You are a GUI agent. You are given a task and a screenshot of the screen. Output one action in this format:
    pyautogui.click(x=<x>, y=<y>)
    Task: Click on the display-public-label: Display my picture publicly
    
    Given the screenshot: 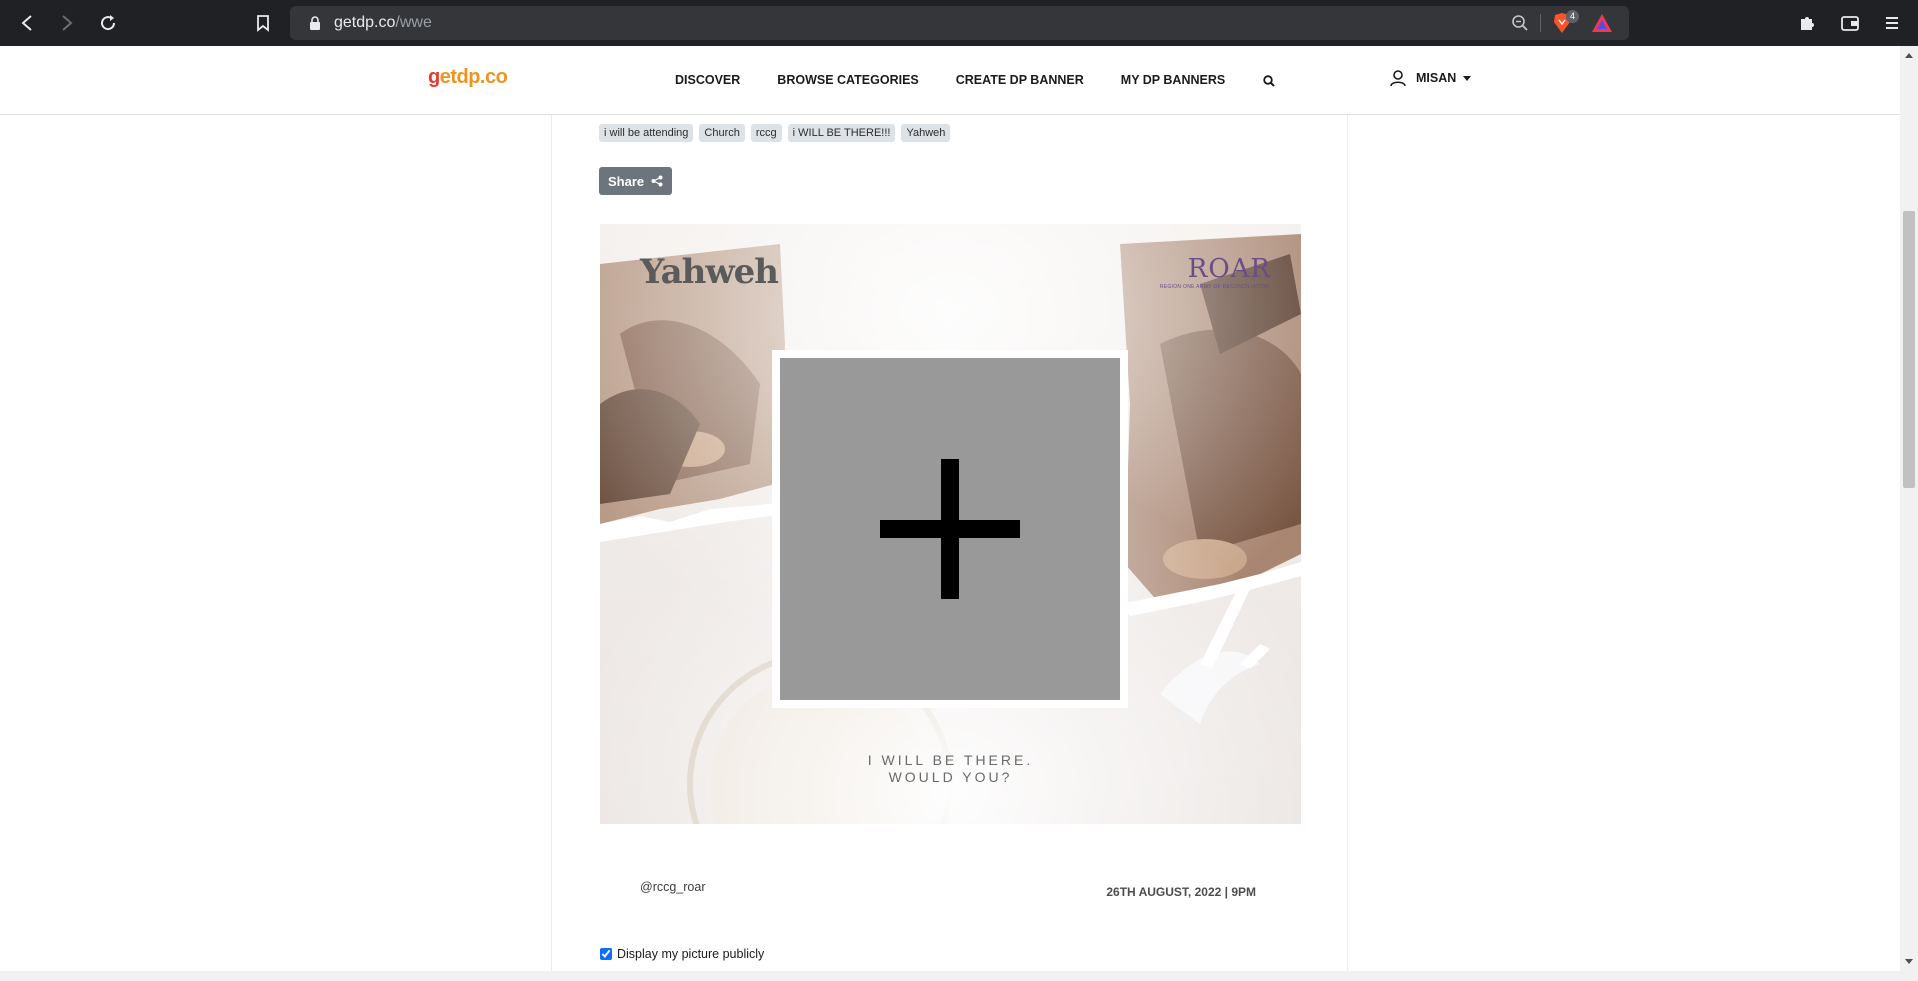 What is the action you would take?
    pyautogui.click(x=691, y=954)
    